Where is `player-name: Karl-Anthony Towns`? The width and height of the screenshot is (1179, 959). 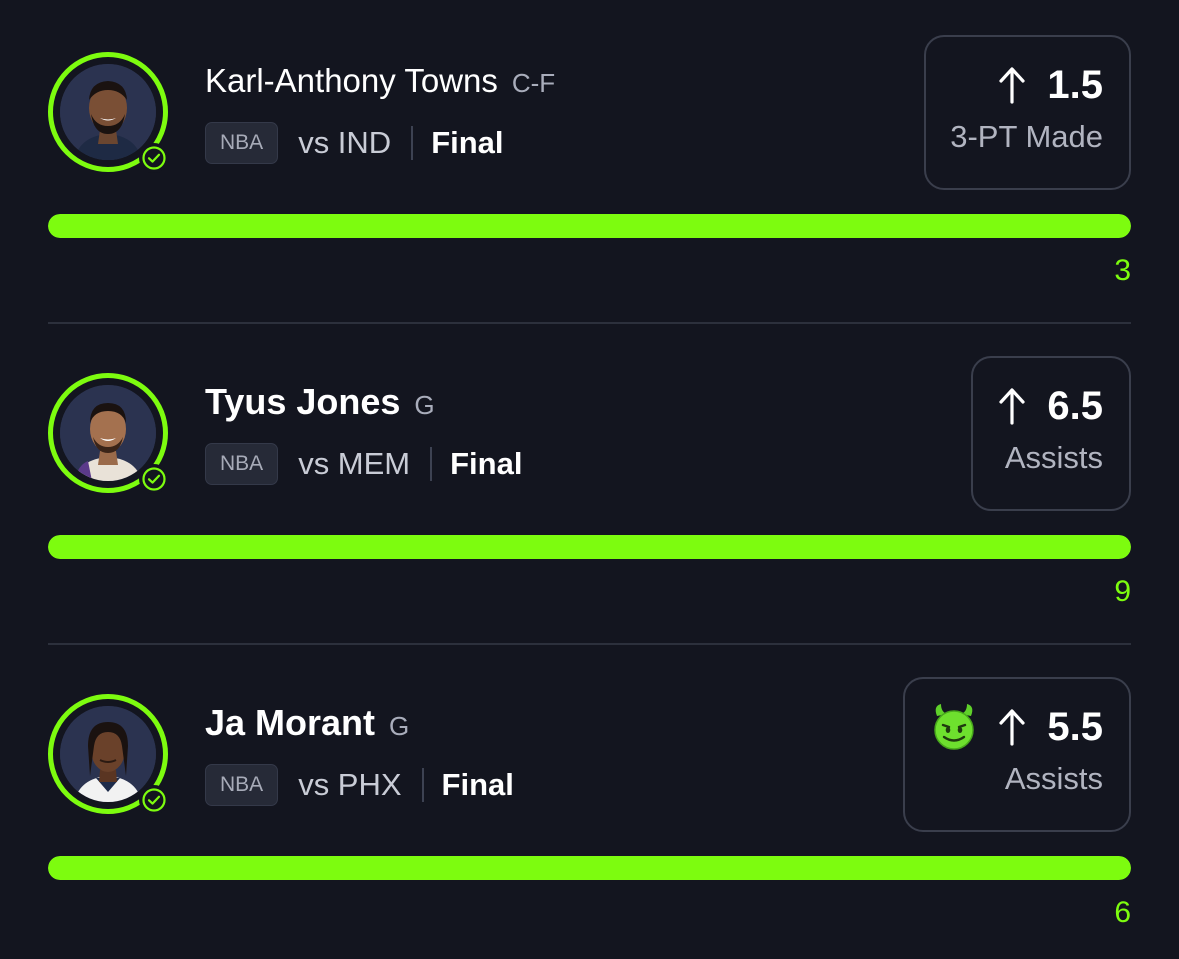
player-name: Karl-Anthony Towns is located at coordinates (351, 80).